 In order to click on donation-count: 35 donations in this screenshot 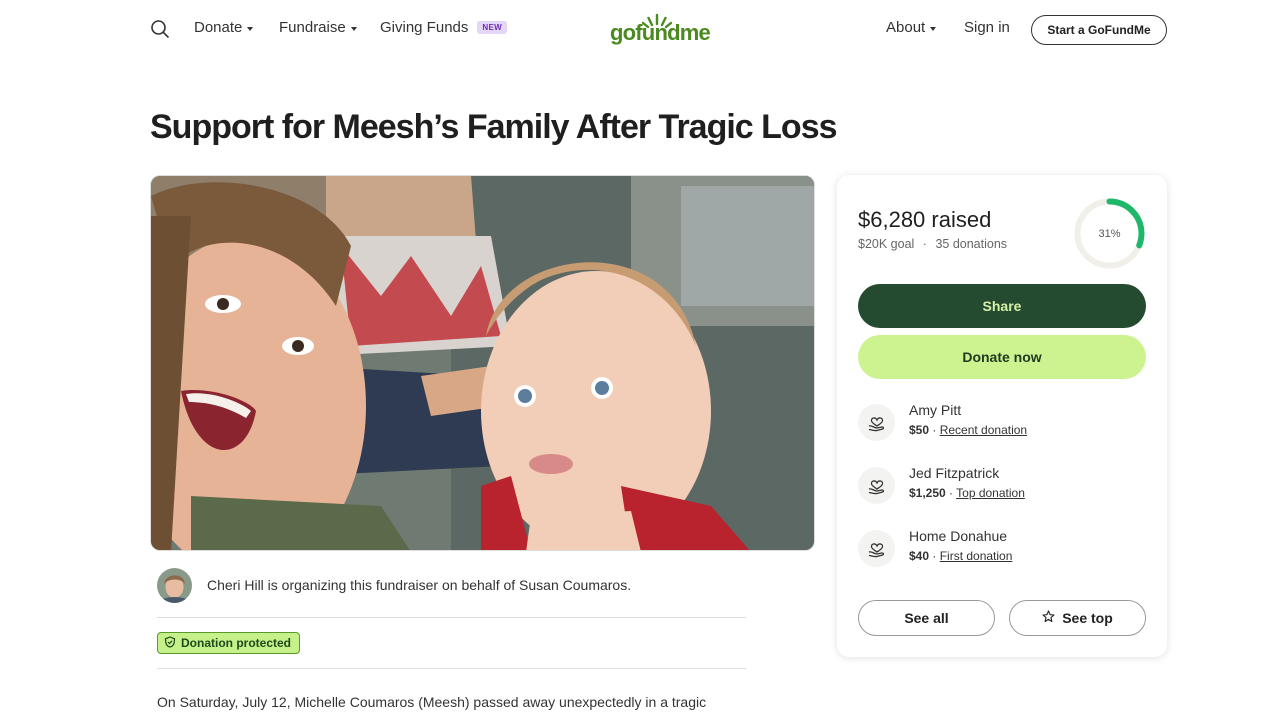, I will do `click(971, 244)`.